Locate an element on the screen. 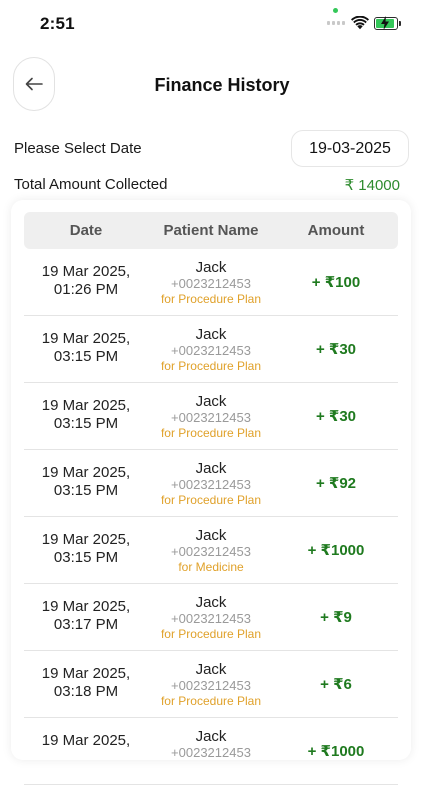 This screenshot has height=785, width=422. battery-cap is located at coordinates (400, 23).